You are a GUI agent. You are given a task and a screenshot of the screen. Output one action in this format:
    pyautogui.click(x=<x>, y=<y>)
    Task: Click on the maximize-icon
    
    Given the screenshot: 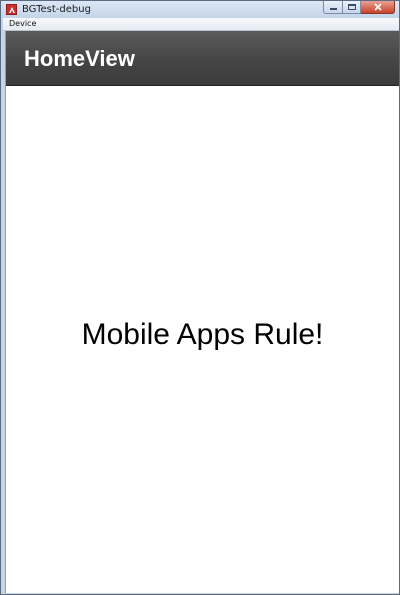 What is the action you would take?
    pyautogui.click(x=351, y=7)
    